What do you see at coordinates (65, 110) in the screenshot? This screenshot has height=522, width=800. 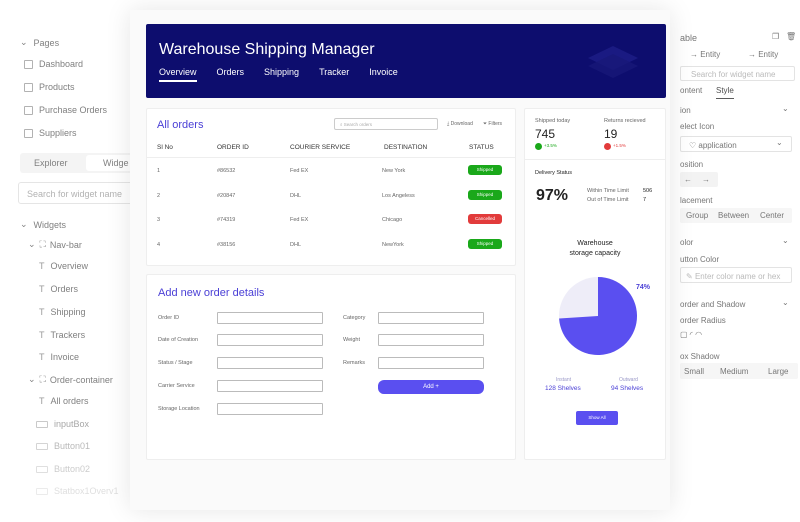 I see `page-item-purchase-orders: Purchase Orders` at bounding box center [65, 110].